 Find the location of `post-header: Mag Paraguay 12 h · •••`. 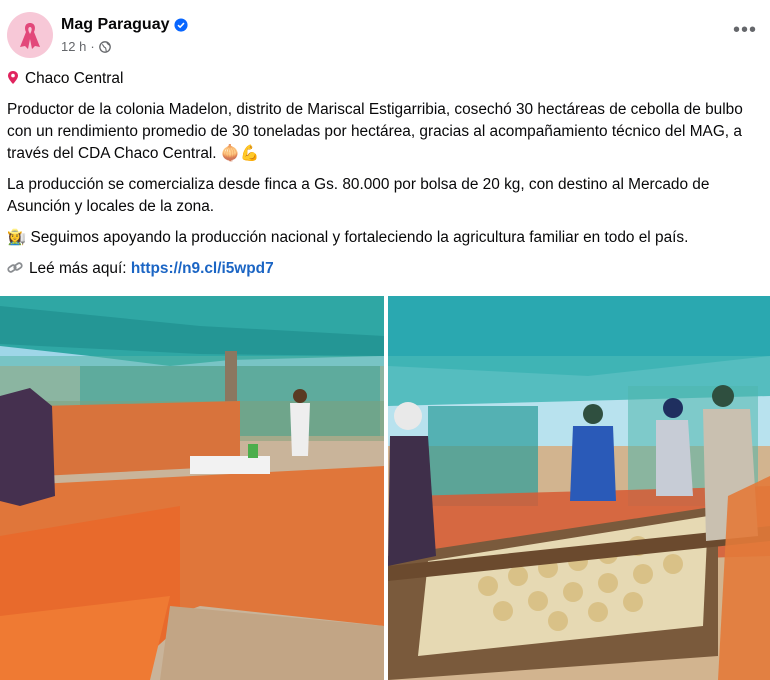

post-header: Mag Paraguay 12 h · ••• is located at coordinates (385, 35).